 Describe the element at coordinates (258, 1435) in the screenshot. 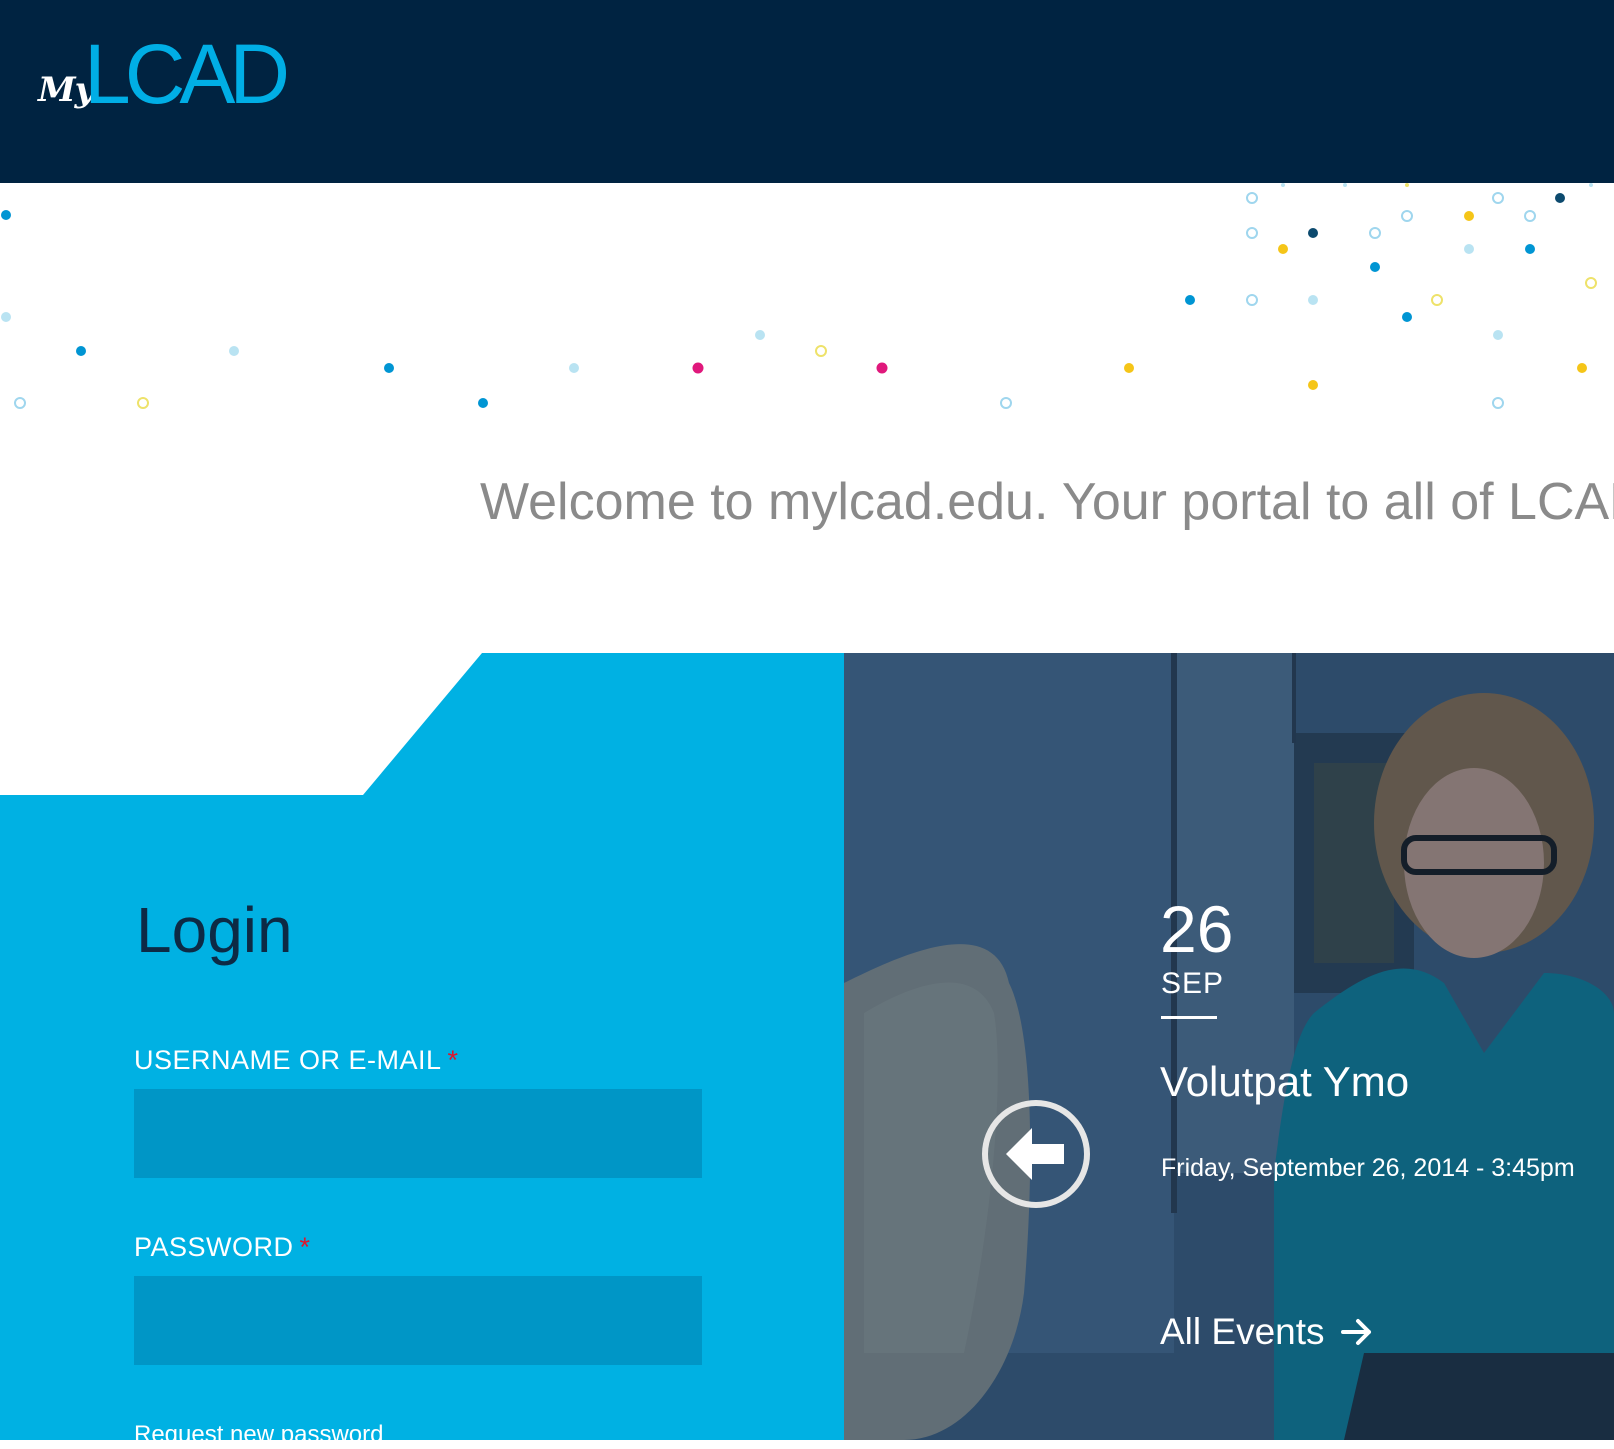

I see `request-new-password-link: Request new password` at that location.